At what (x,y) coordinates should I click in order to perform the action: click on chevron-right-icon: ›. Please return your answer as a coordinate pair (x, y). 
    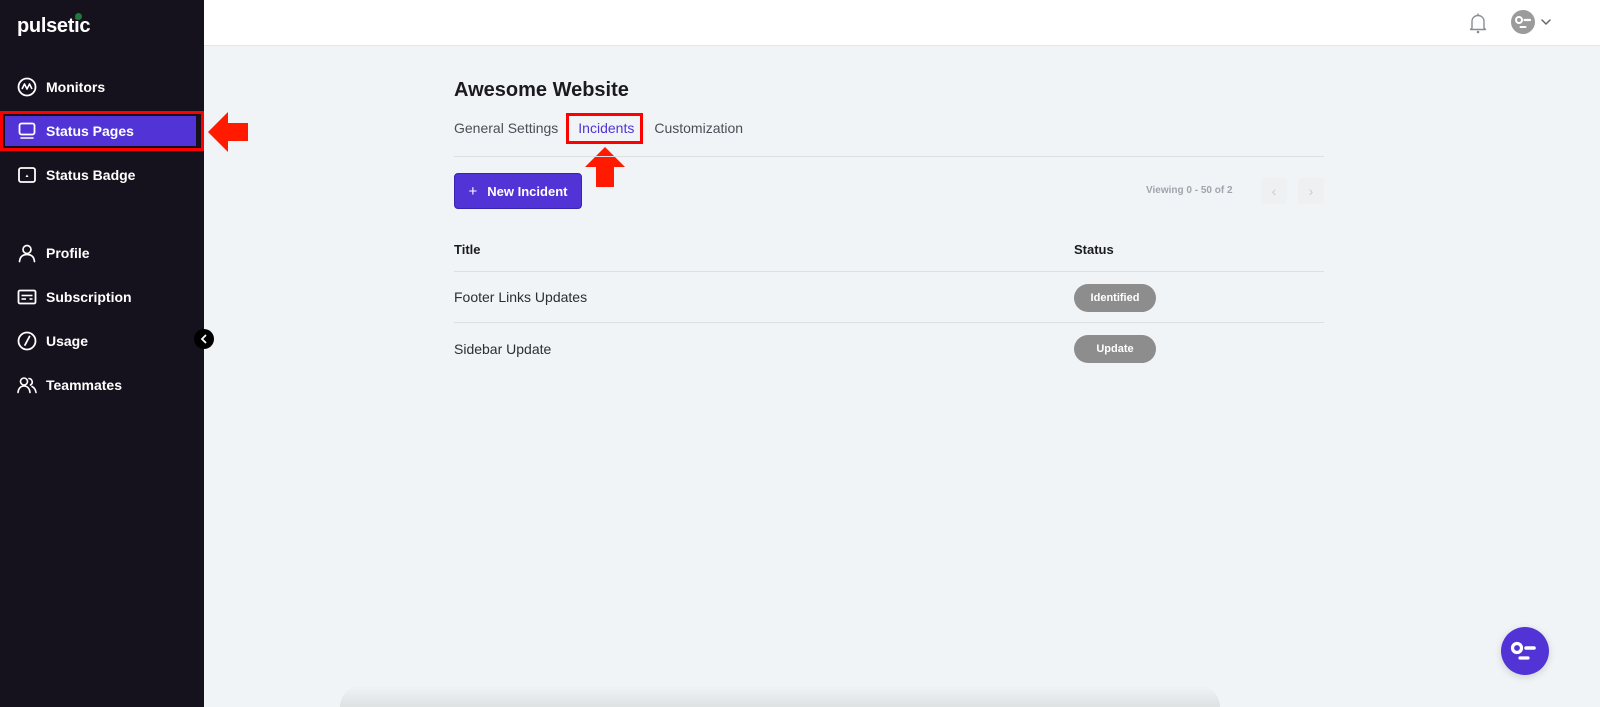
    Looking at the image, I should click on (1311, 191).